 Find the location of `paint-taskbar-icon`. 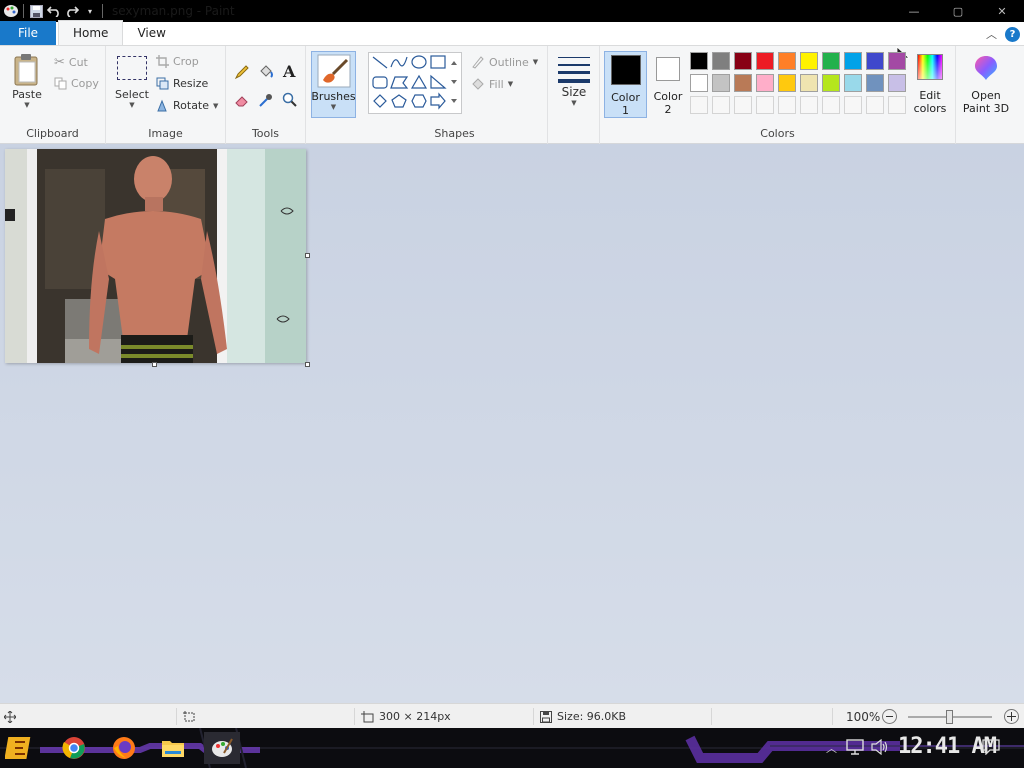

paint-taskbar-icon is located at coordinates (222, 748).